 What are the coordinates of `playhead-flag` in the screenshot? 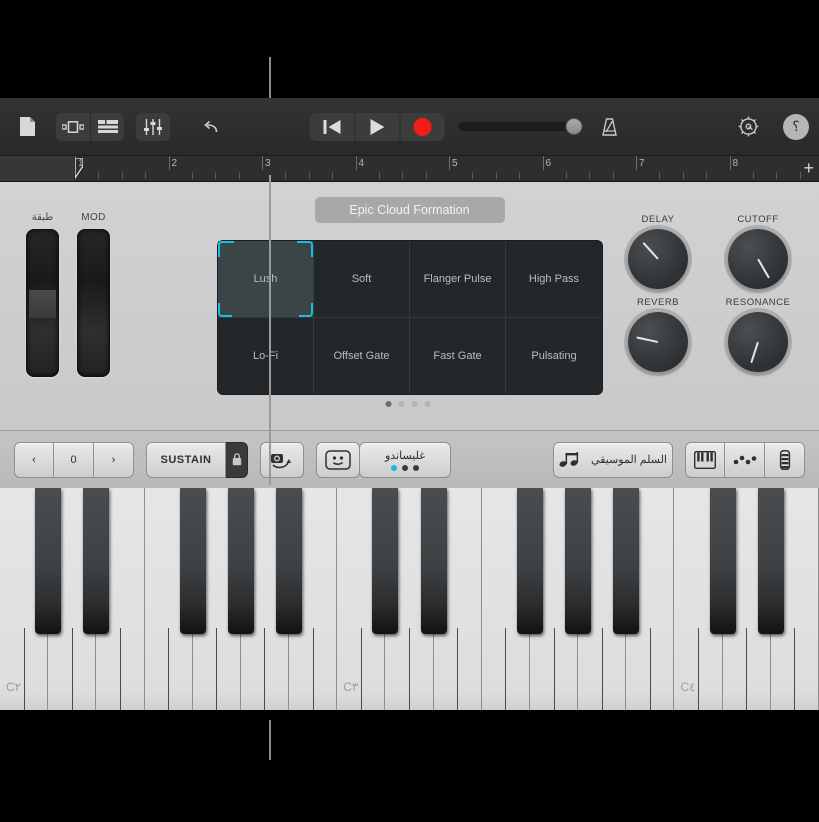 It's located at (79, 169).